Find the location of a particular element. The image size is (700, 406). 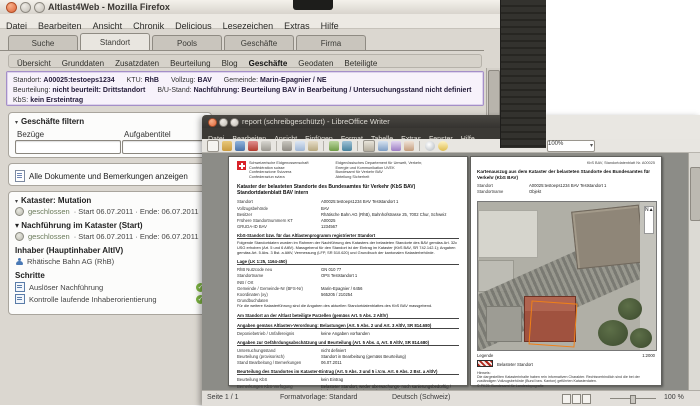

inhaber-row: Rhätische Bahn AG (RhB) is located at coordinates (110, 260).